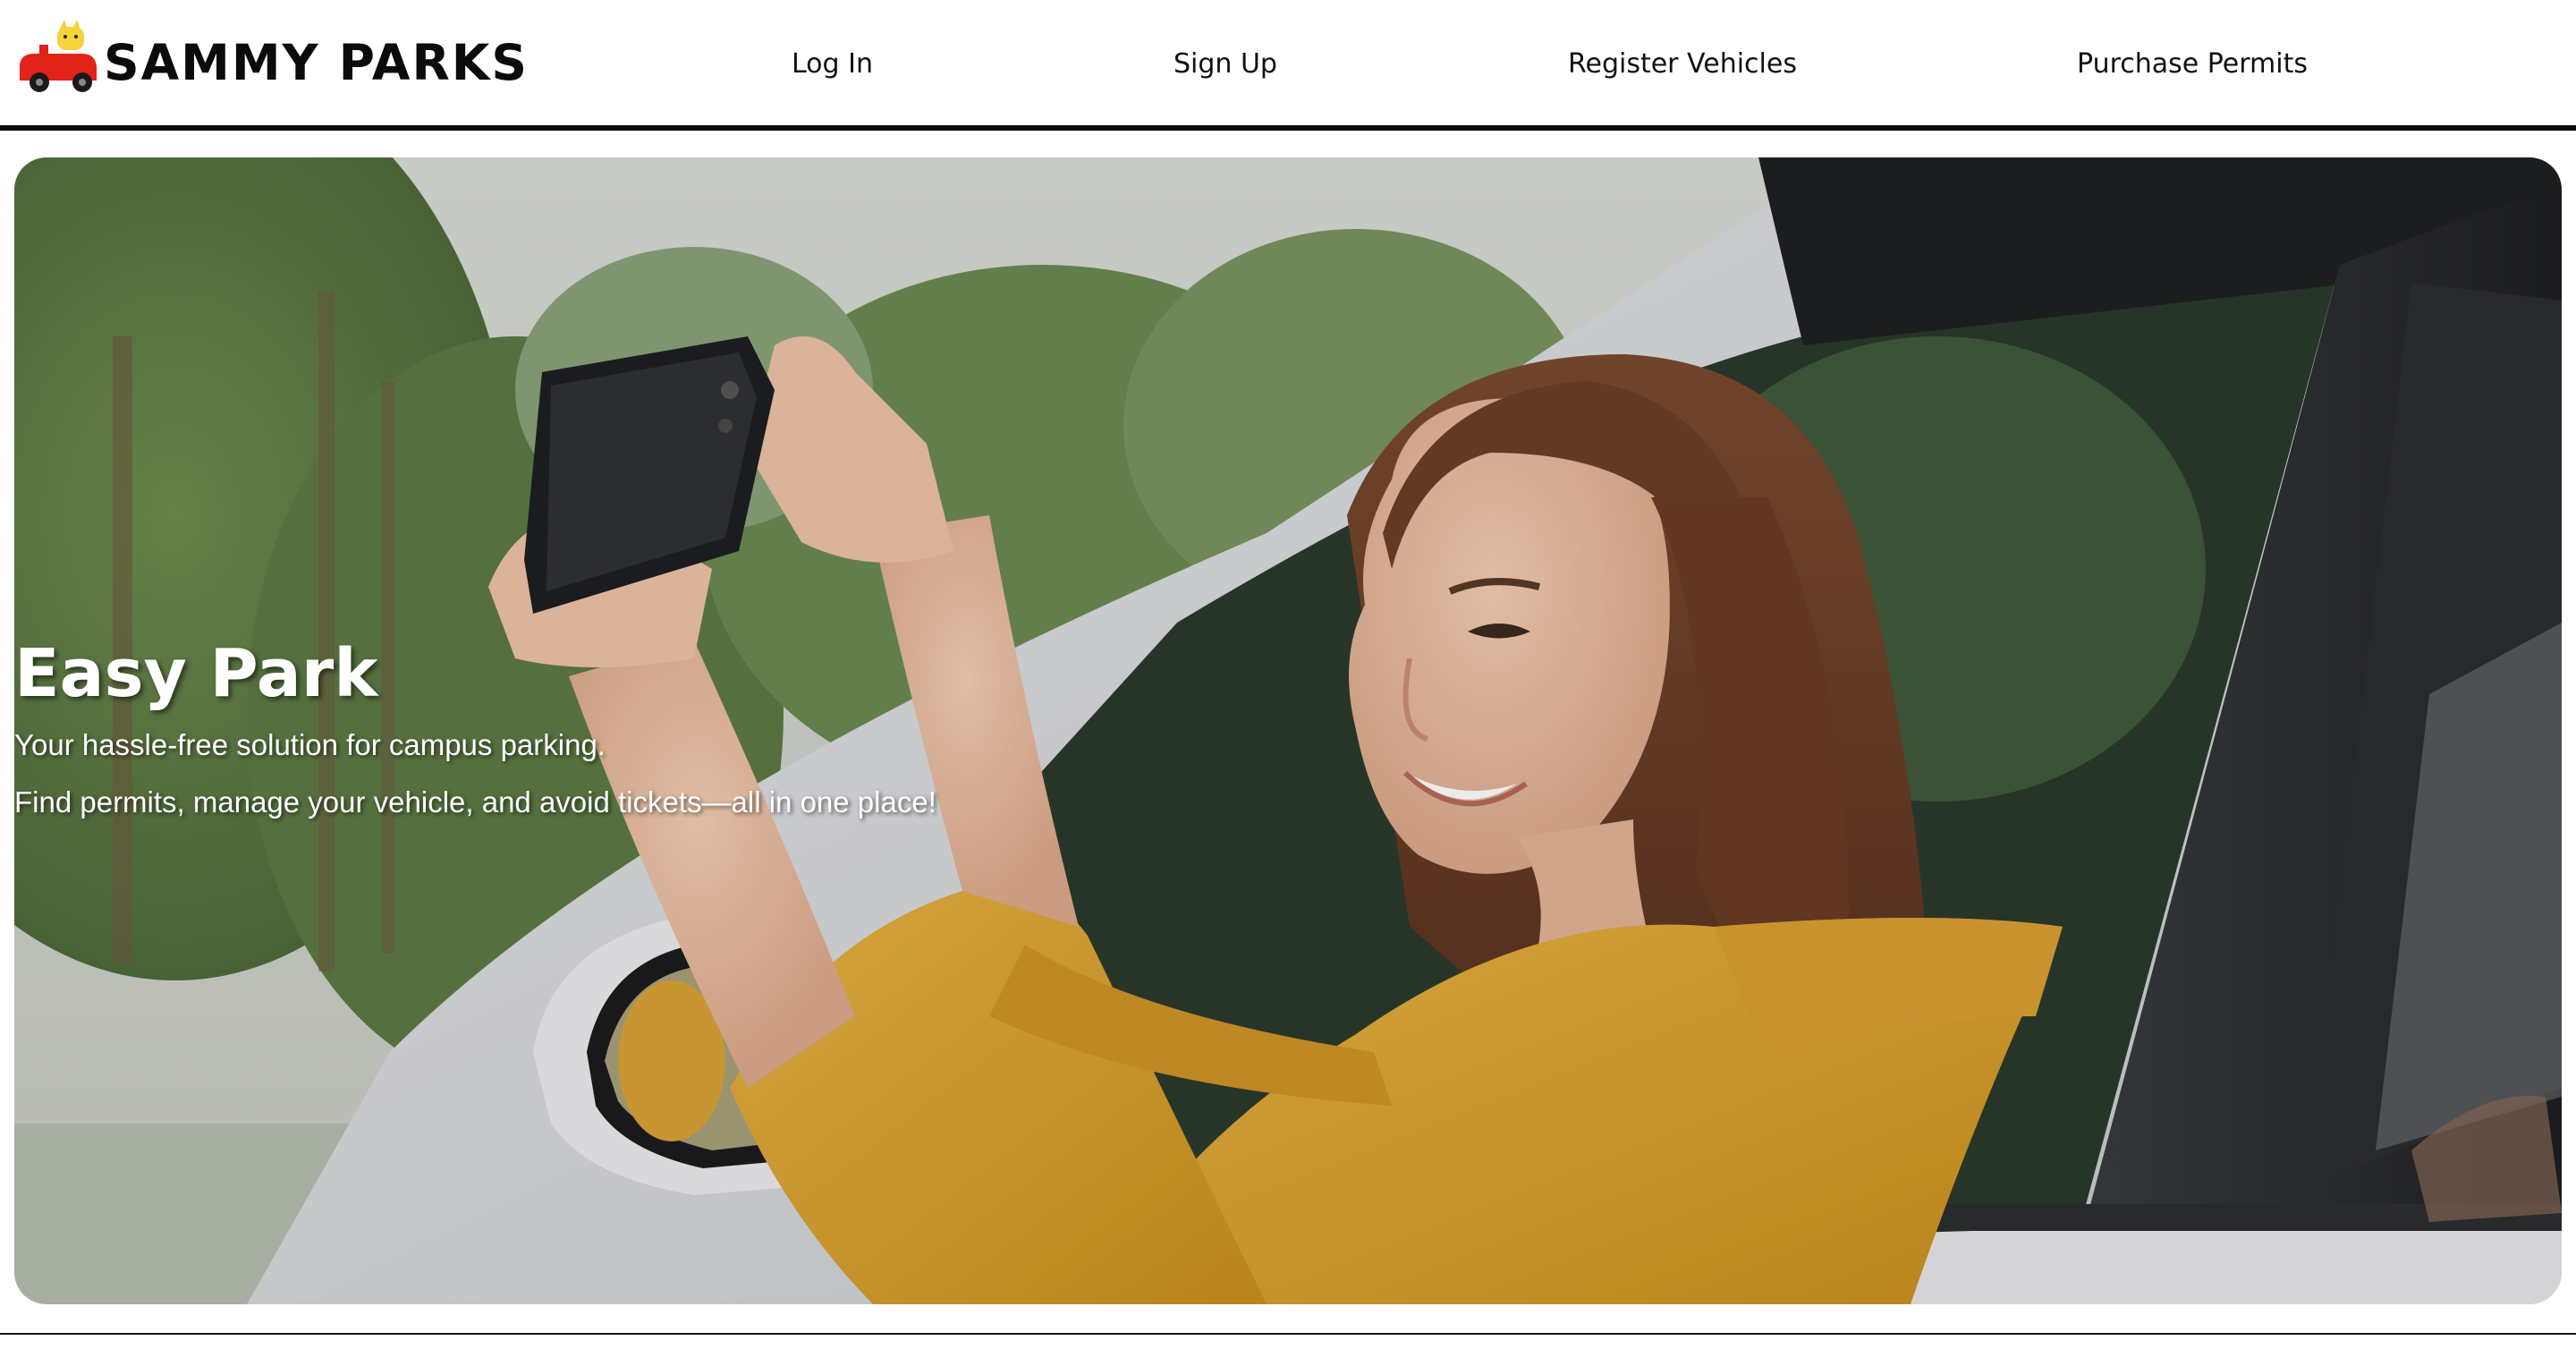 This screenshot has width=2576, height=1349. What do you see at coordinates (832, 64) in the screenshot?
I see `nav-log-in: Log In` at bounding box center [832, 64].